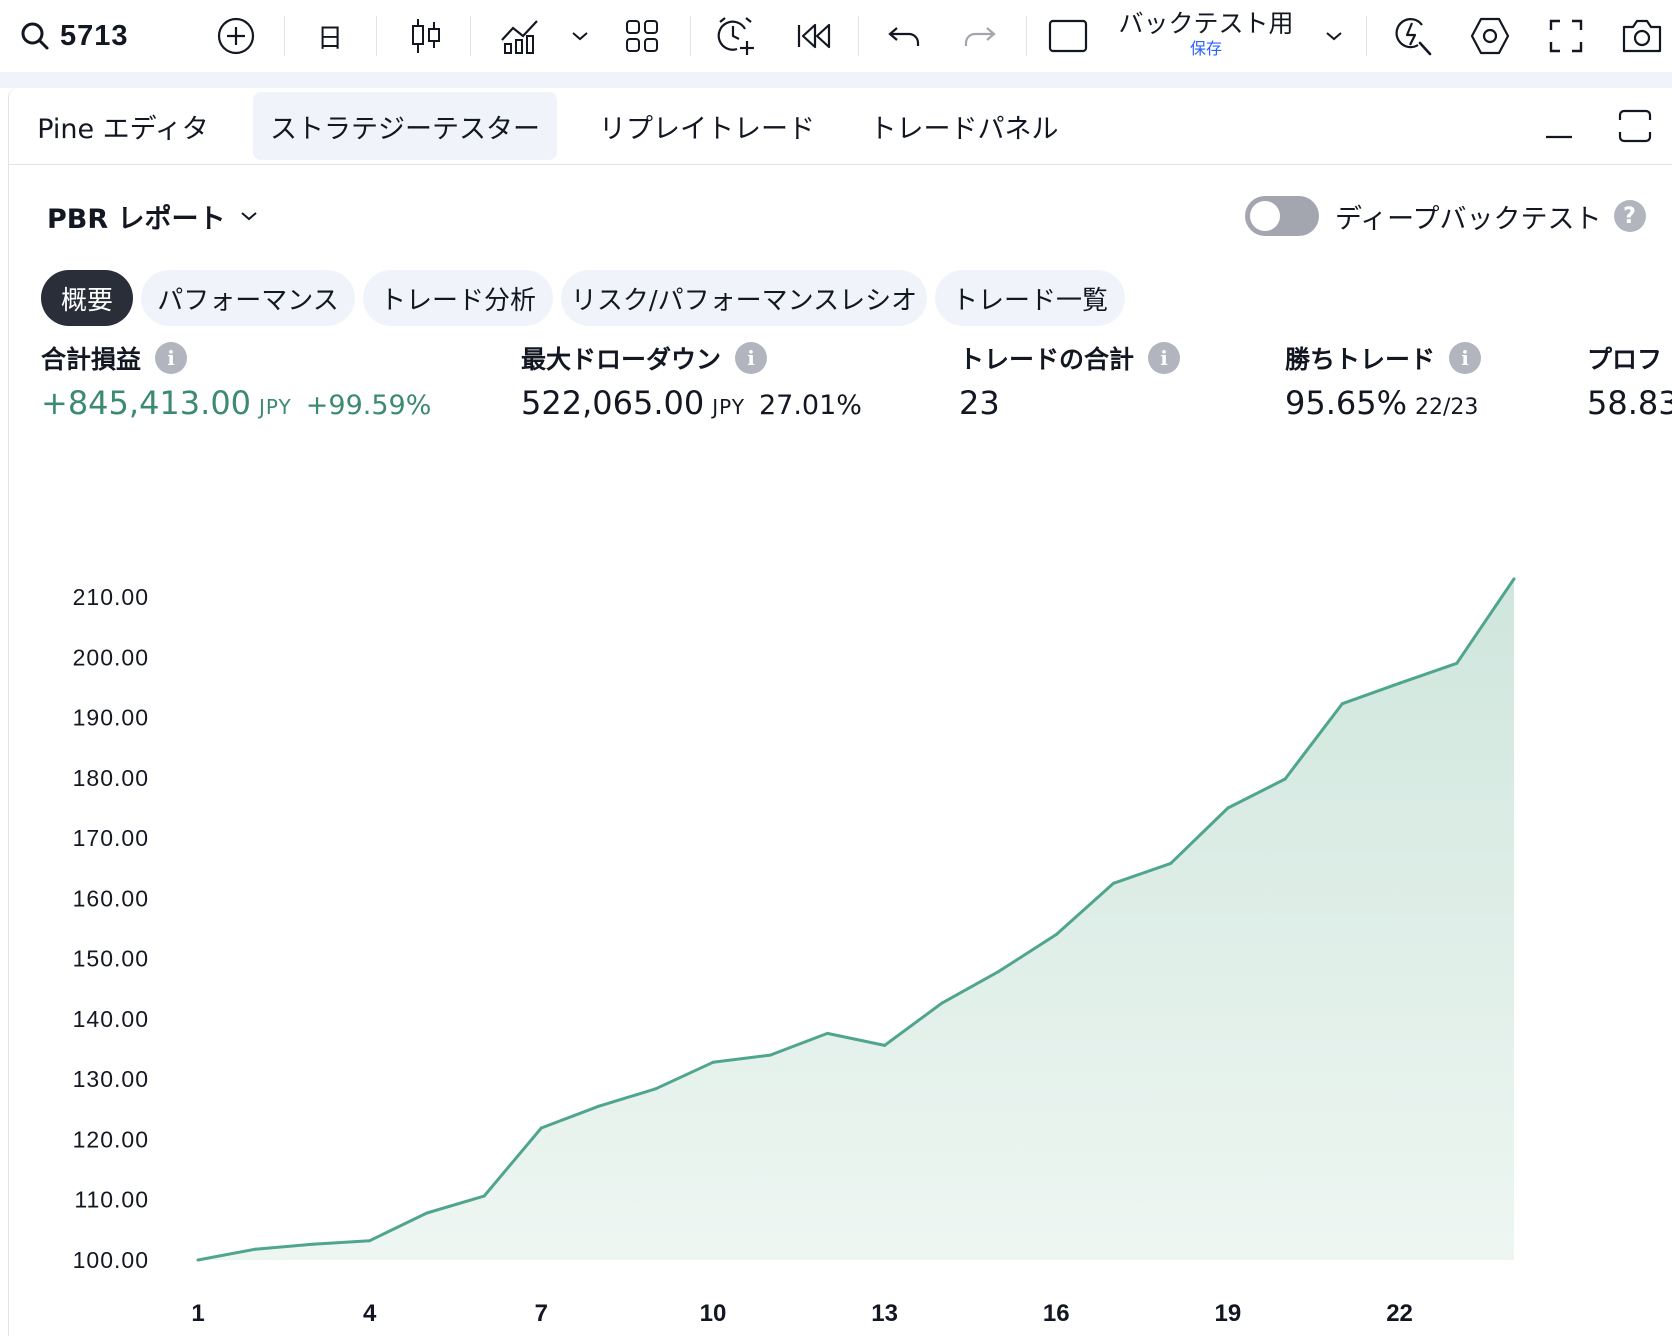  What do you see at coordinates (840, 126) in the screenshot?
I see `panel-tab-bar: Pine エディタ ストラテジーテスター リプレイトレード トレードパネル` at bounding box center [840, 126].